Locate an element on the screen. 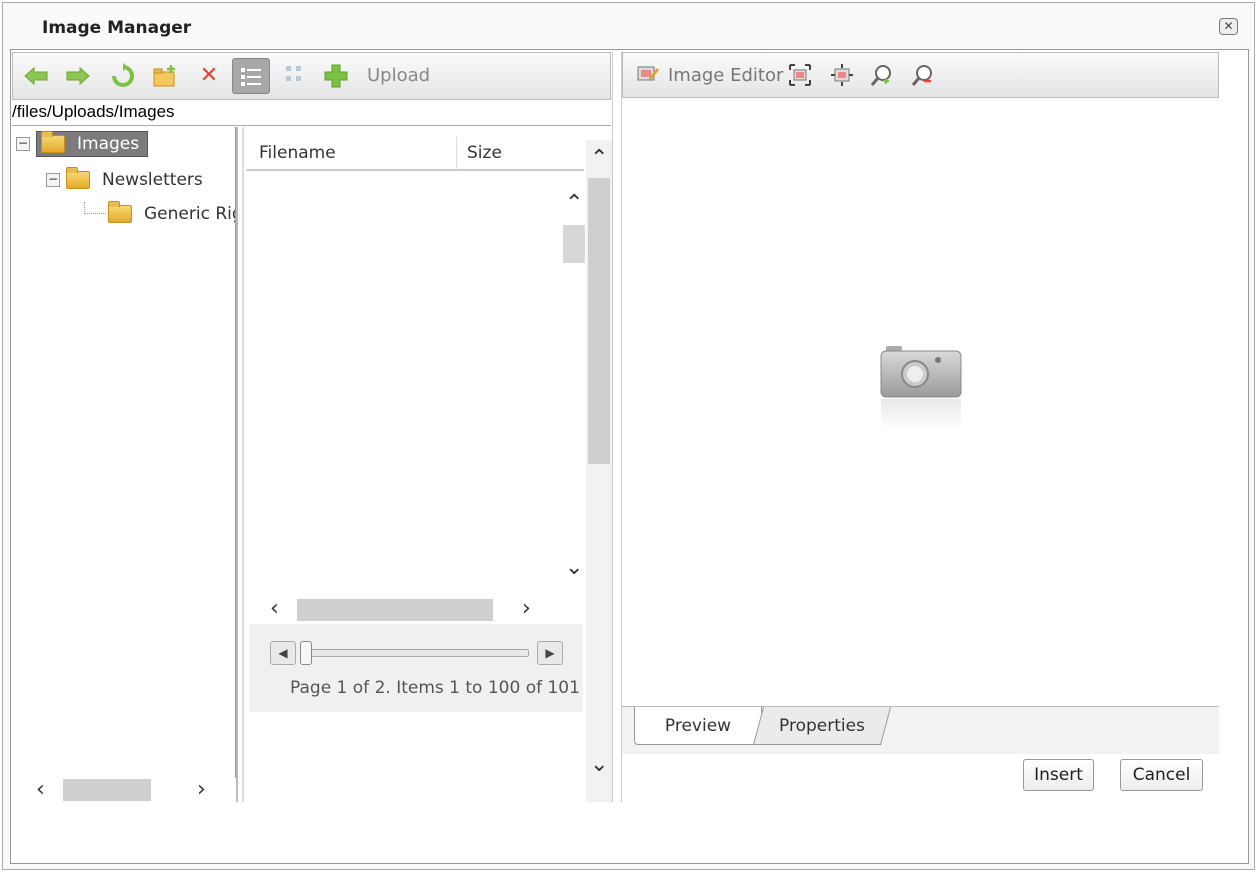 This screenshot has height=872, width=1257. tab-label: Preview is located at coordinates (698, 726).